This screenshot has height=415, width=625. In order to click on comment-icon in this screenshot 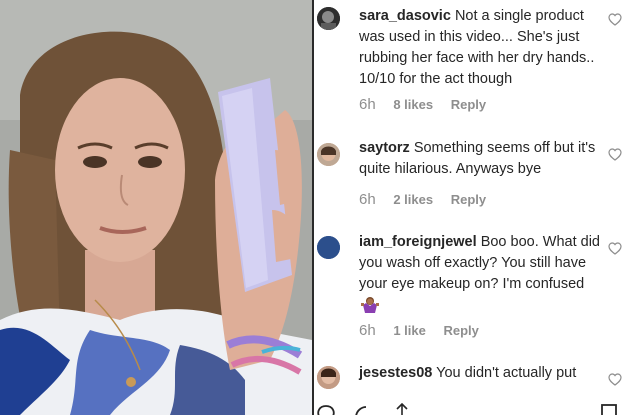, I will do `click(326, 409)`.